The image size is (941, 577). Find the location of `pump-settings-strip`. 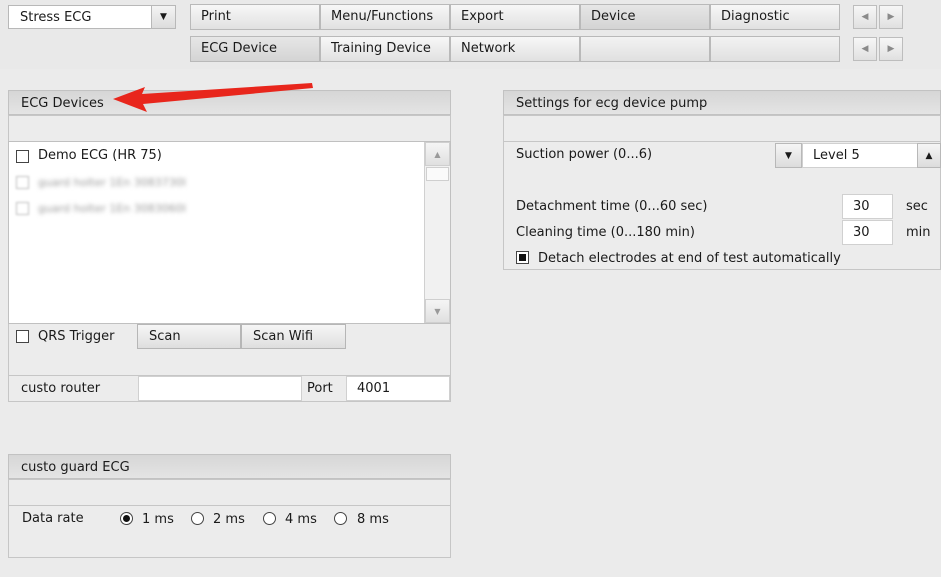

pump-settings-strip is located at coordinates (722, 128).